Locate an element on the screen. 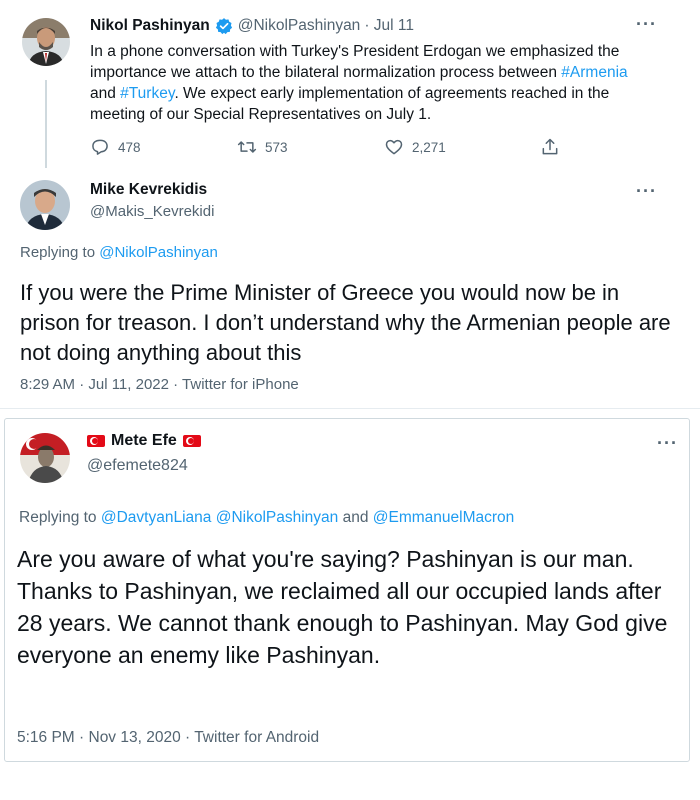 The image size is (700, 800). reply-count: 478 is located at coordinates (129, 147).